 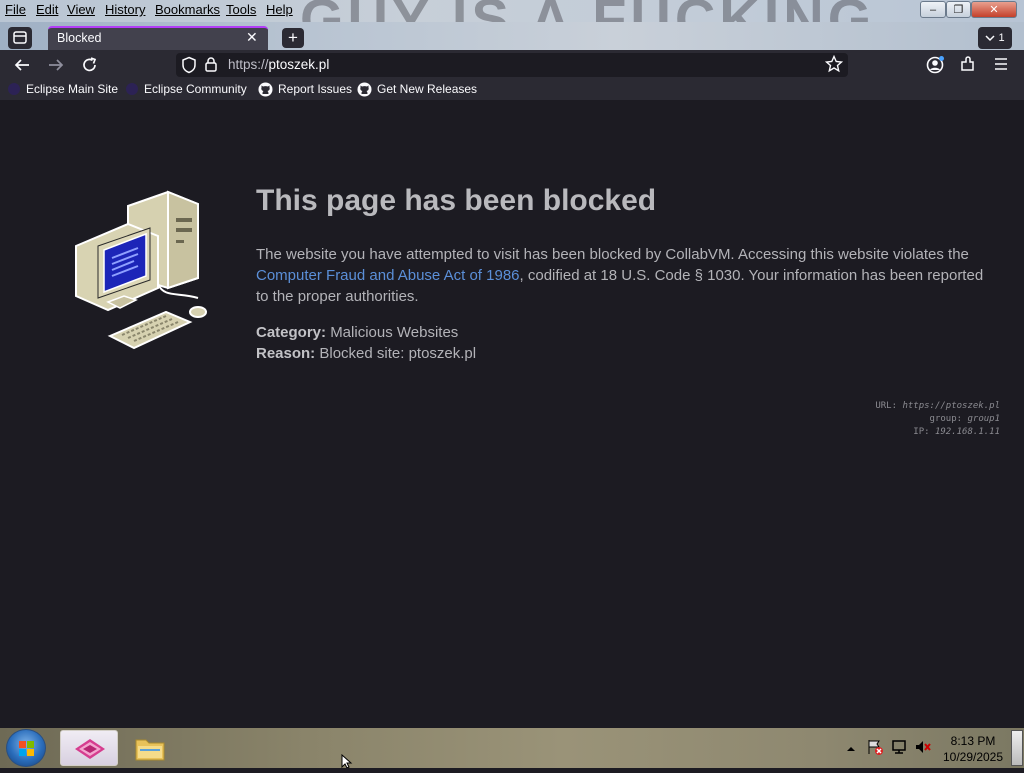 I want to click on back-arrow-icon, so click(x=21, y=65).